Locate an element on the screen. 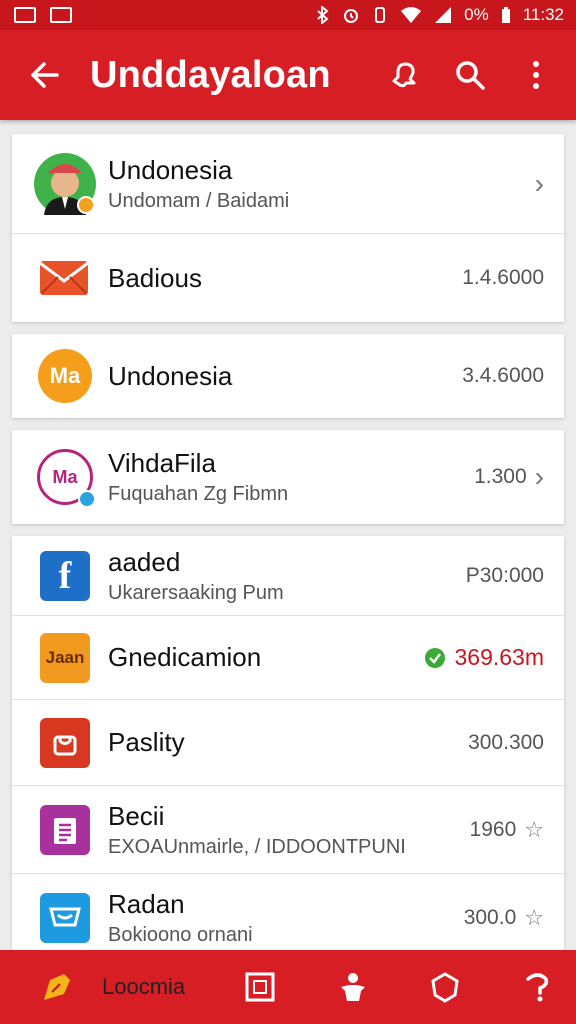  nav-label: Loocmia is located at coordinates (144, 986).